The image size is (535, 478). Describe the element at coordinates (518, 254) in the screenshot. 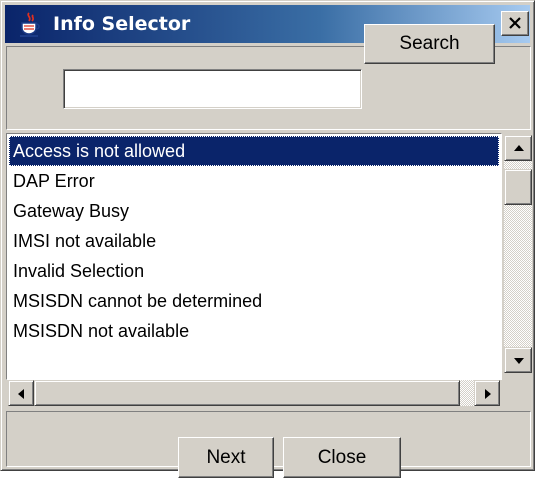

I see `vertical-scrollbar` at that location.